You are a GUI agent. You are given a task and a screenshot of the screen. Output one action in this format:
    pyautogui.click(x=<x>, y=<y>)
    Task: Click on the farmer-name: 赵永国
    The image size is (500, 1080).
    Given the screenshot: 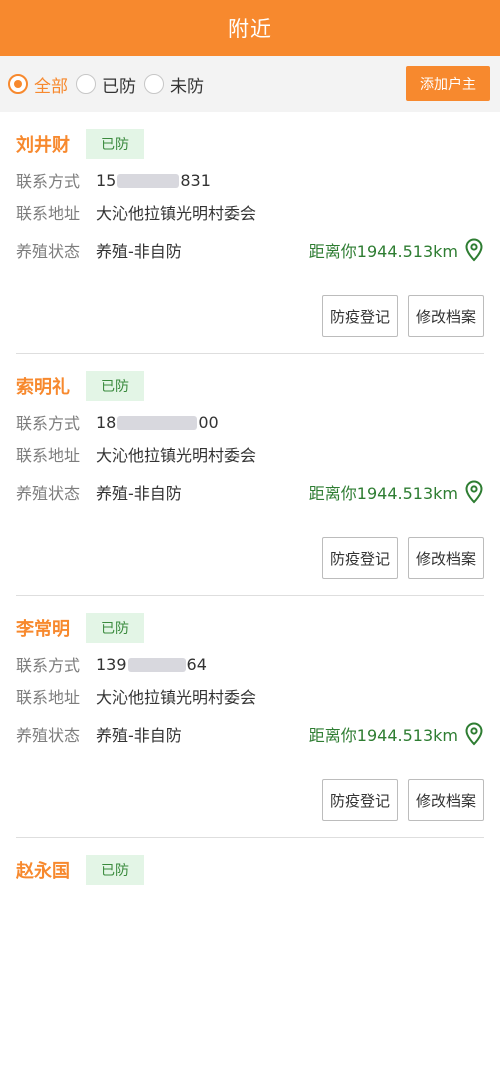 What is the action you would take?
    pyautogui.click(x=43, y=871)
    